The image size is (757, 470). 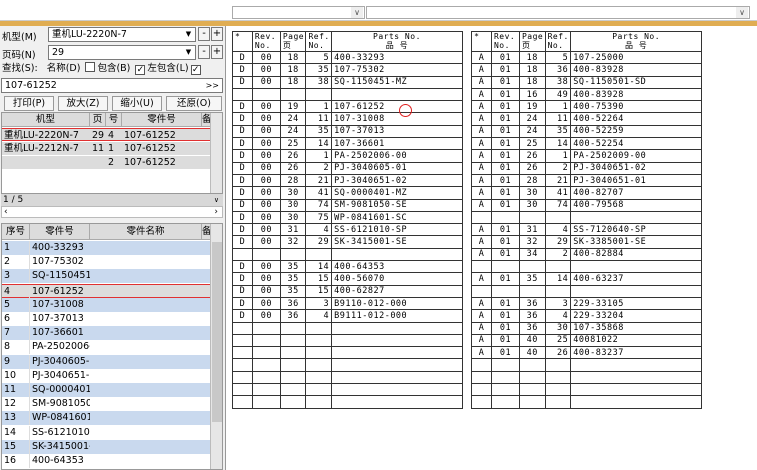 What do you see at coordinates (162, 120) in the screenshot?
I see `results-col-partno: 零件号` at bounding box center [162, 120].